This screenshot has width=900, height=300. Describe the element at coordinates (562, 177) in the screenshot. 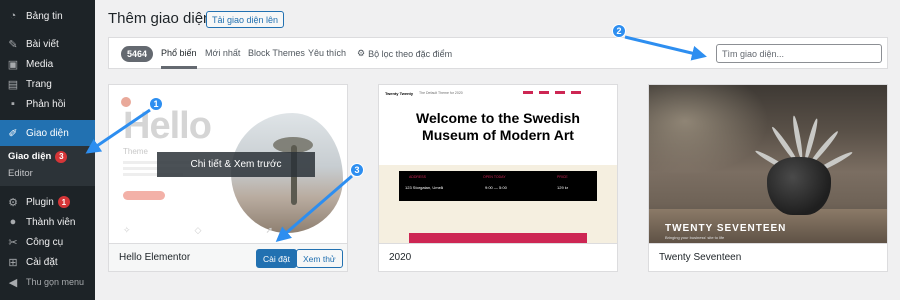

I see `preview-price-label: PRICE` at that location.